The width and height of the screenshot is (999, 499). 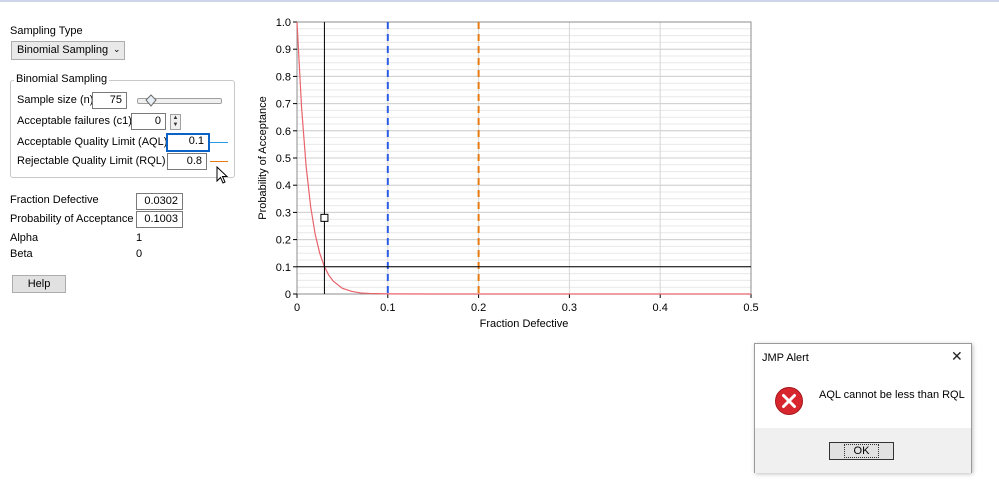 What do you see at coordinates (117, 49) in the screenshot?
I see `chevron-down-icon: ⌄` at bounding box center [117, 49].